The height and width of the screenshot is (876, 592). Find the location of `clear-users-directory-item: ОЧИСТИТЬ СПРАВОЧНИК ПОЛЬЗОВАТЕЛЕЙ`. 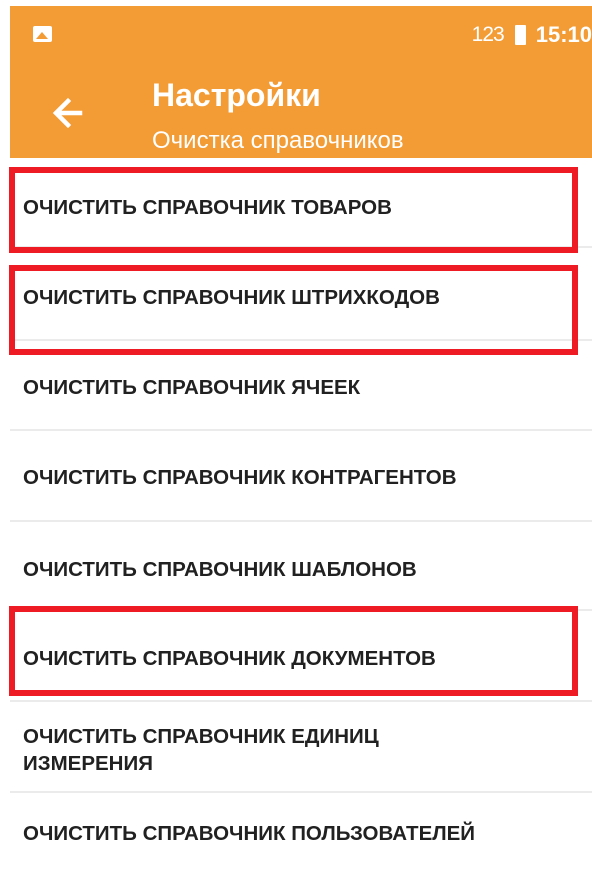

clear-users-directory-item: ОЧИСТИТЬ СПРАВОЧНИК ПОЛЬЗОВАТЕЛЕЙ is located at coordinates (303, 833).